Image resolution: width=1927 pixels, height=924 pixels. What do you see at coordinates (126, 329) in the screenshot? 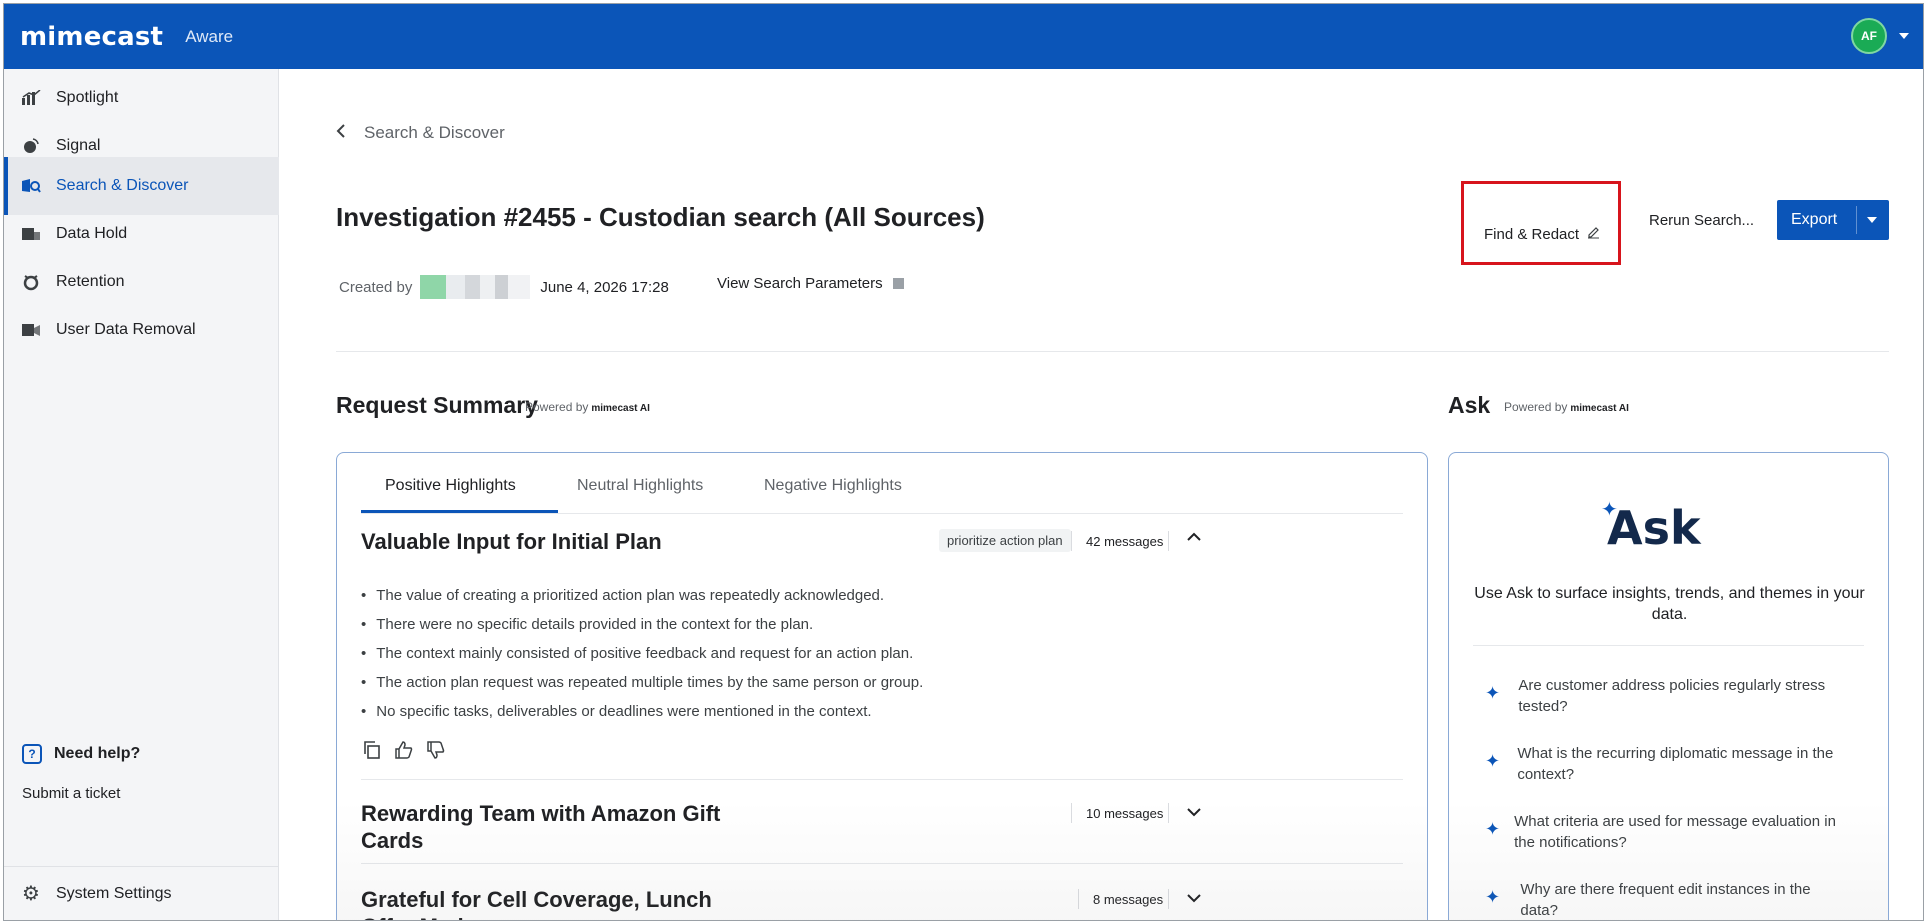
I see `sidebar-item-label: User Data Removal` at bounding box center [126, 329].